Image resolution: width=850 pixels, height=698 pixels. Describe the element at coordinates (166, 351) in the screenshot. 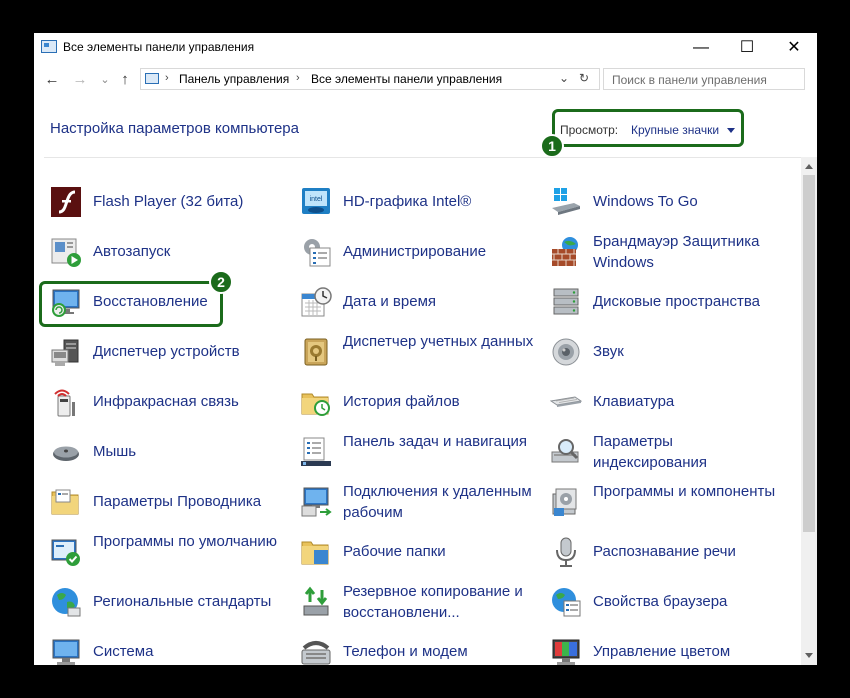

I see `item-label: Диспетчер устройств` at that location.